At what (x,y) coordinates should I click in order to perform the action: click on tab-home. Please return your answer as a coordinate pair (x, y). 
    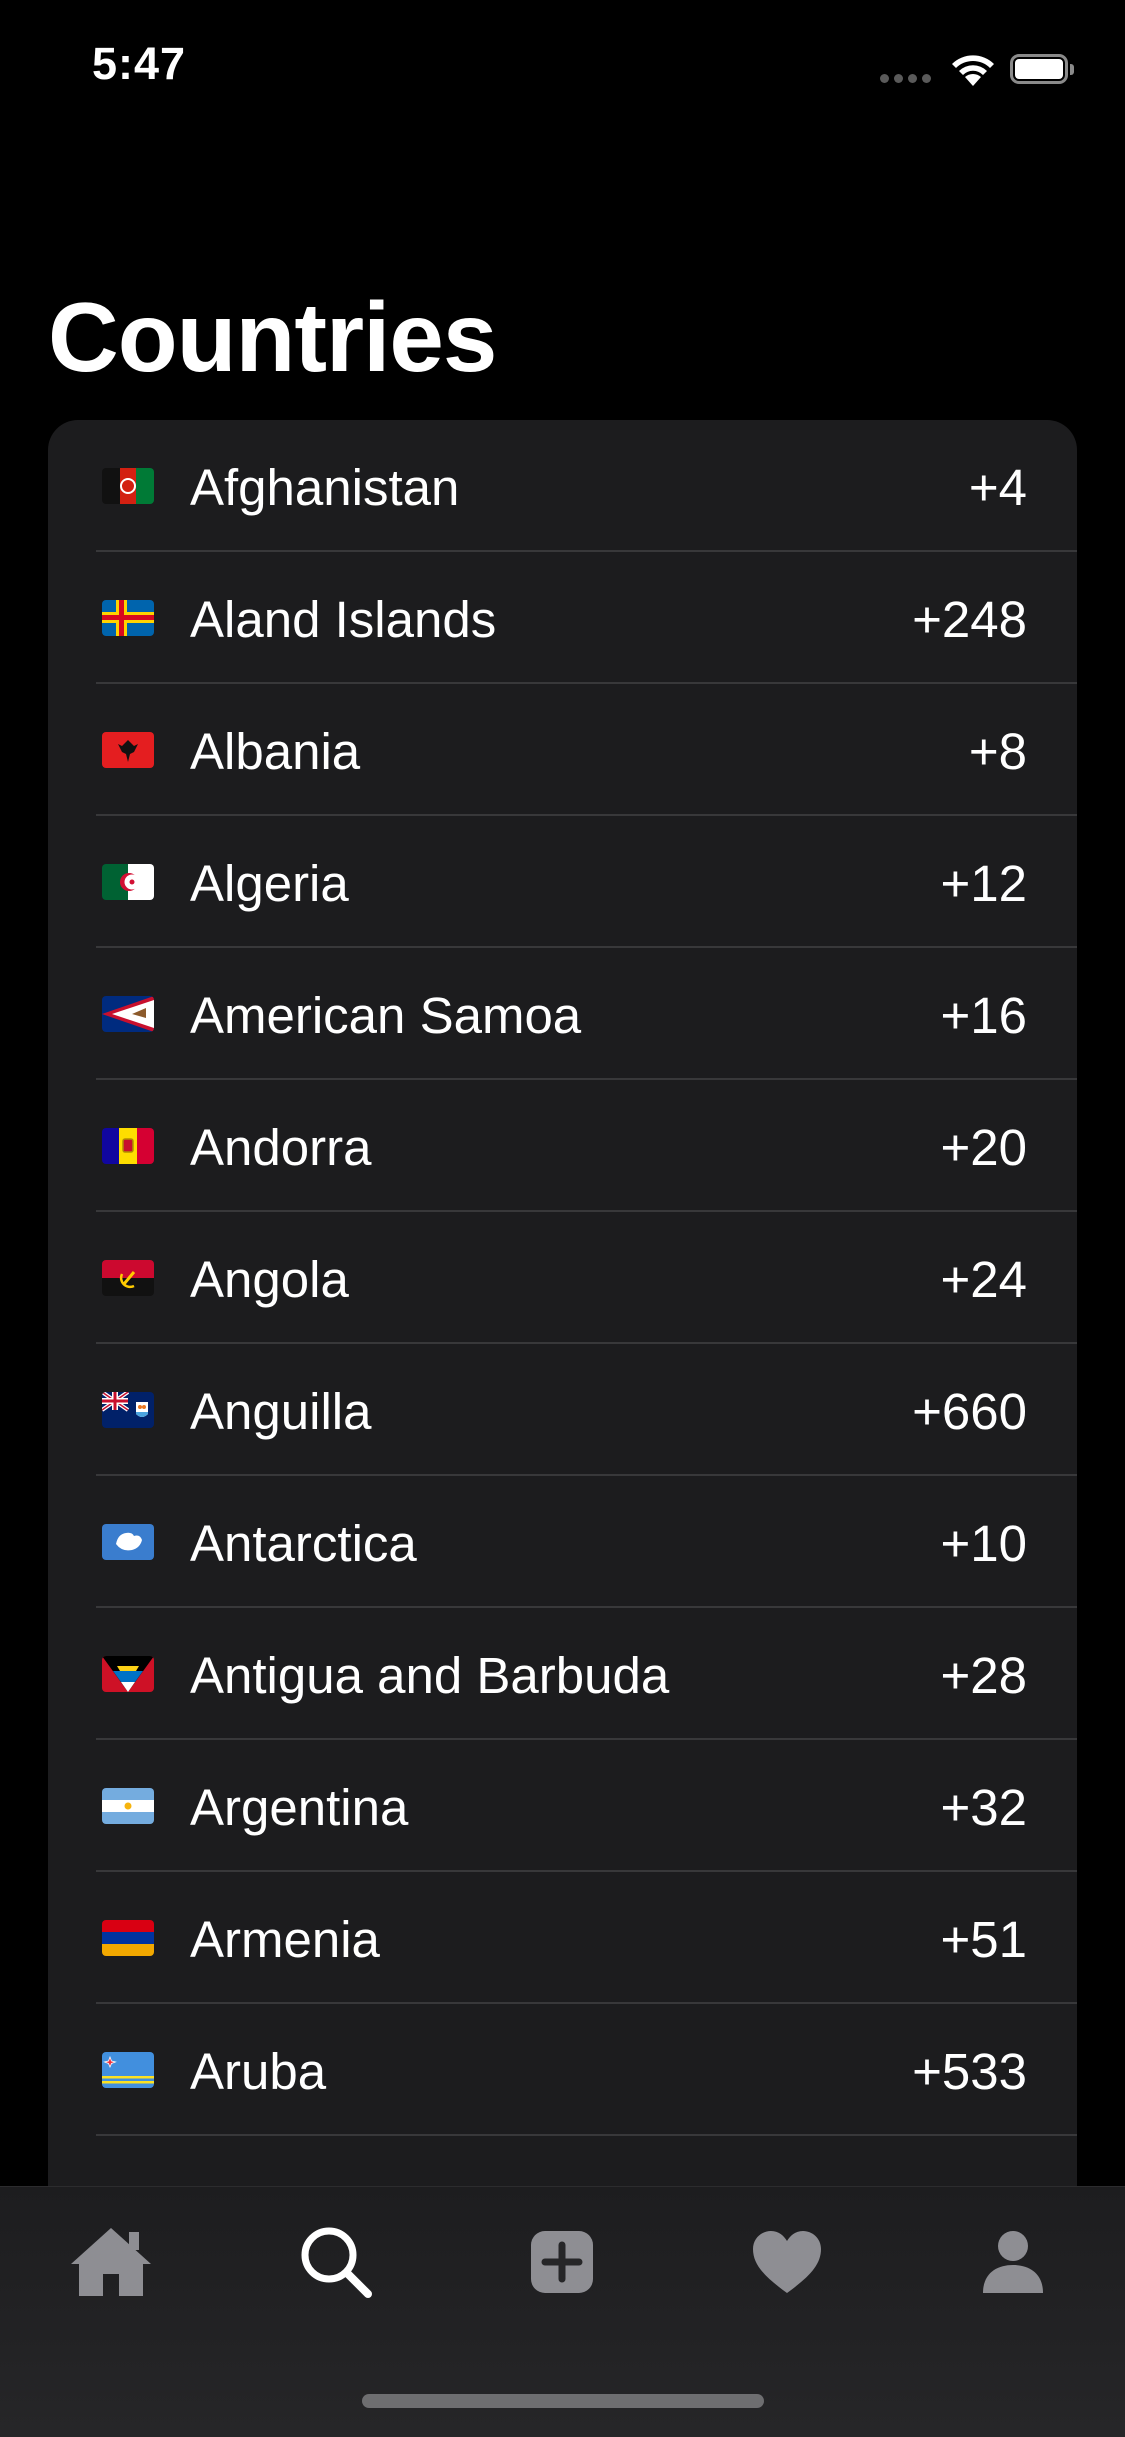
    Looking at the image, I should click on (111, 2262).